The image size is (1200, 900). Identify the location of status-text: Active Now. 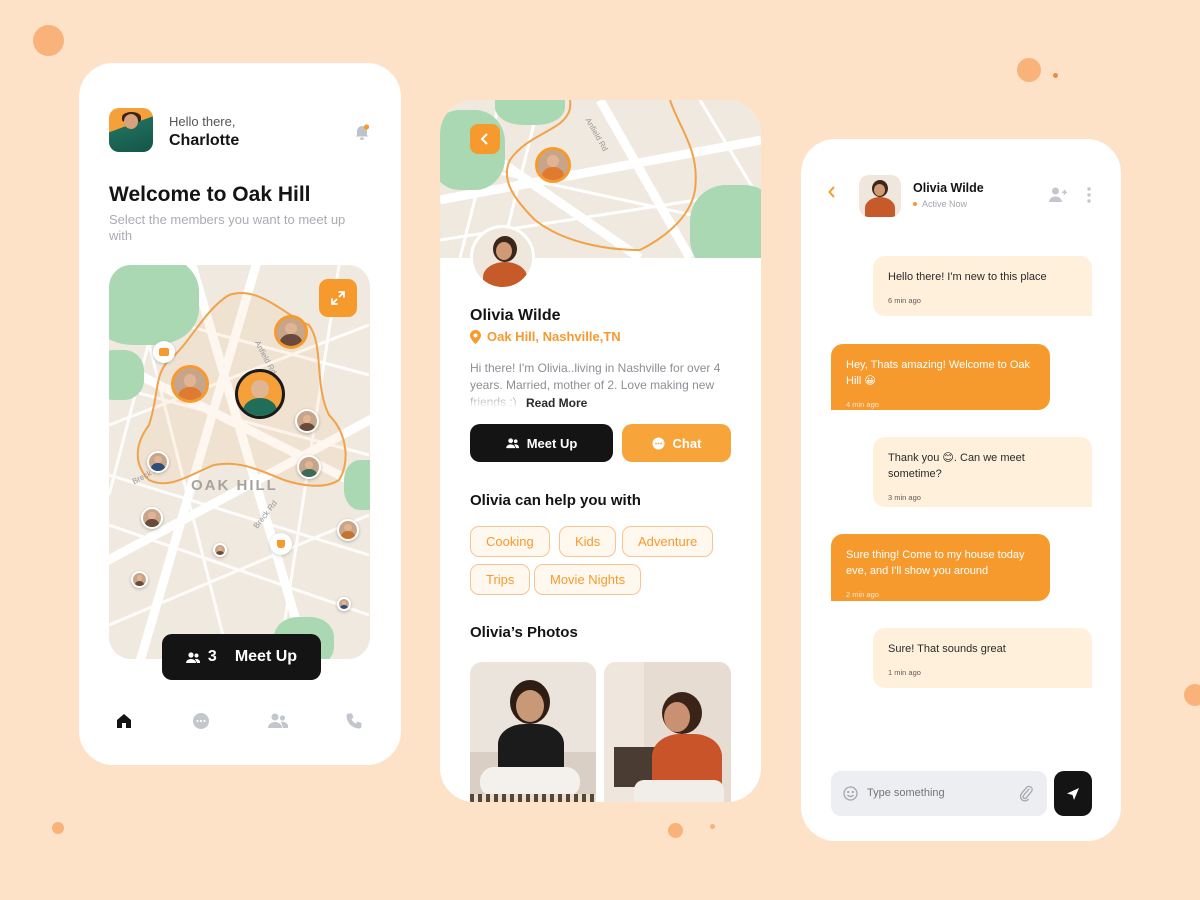
(945, 204).